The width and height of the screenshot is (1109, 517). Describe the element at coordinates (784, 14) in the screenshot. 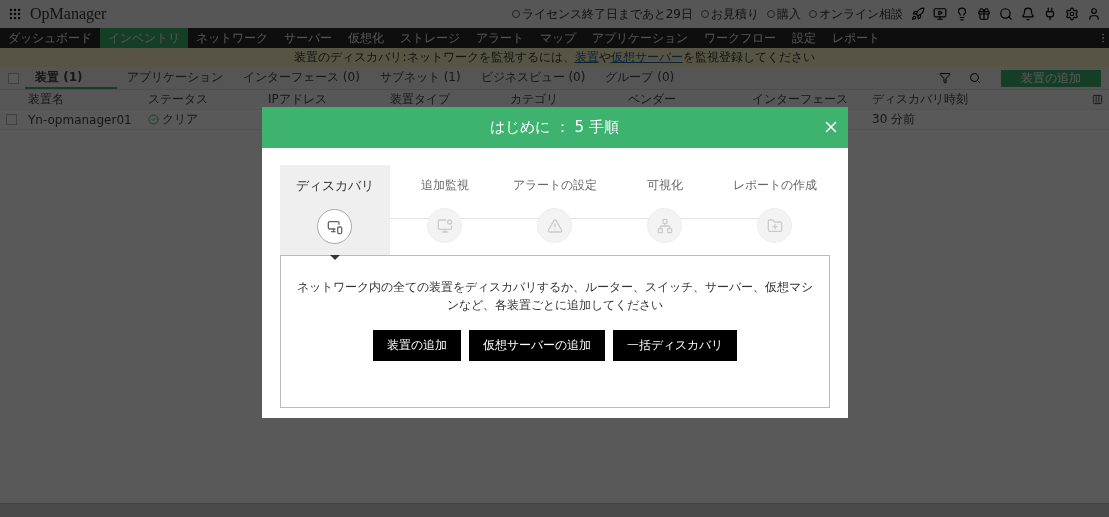

I see `header-link: 購入` at that location.